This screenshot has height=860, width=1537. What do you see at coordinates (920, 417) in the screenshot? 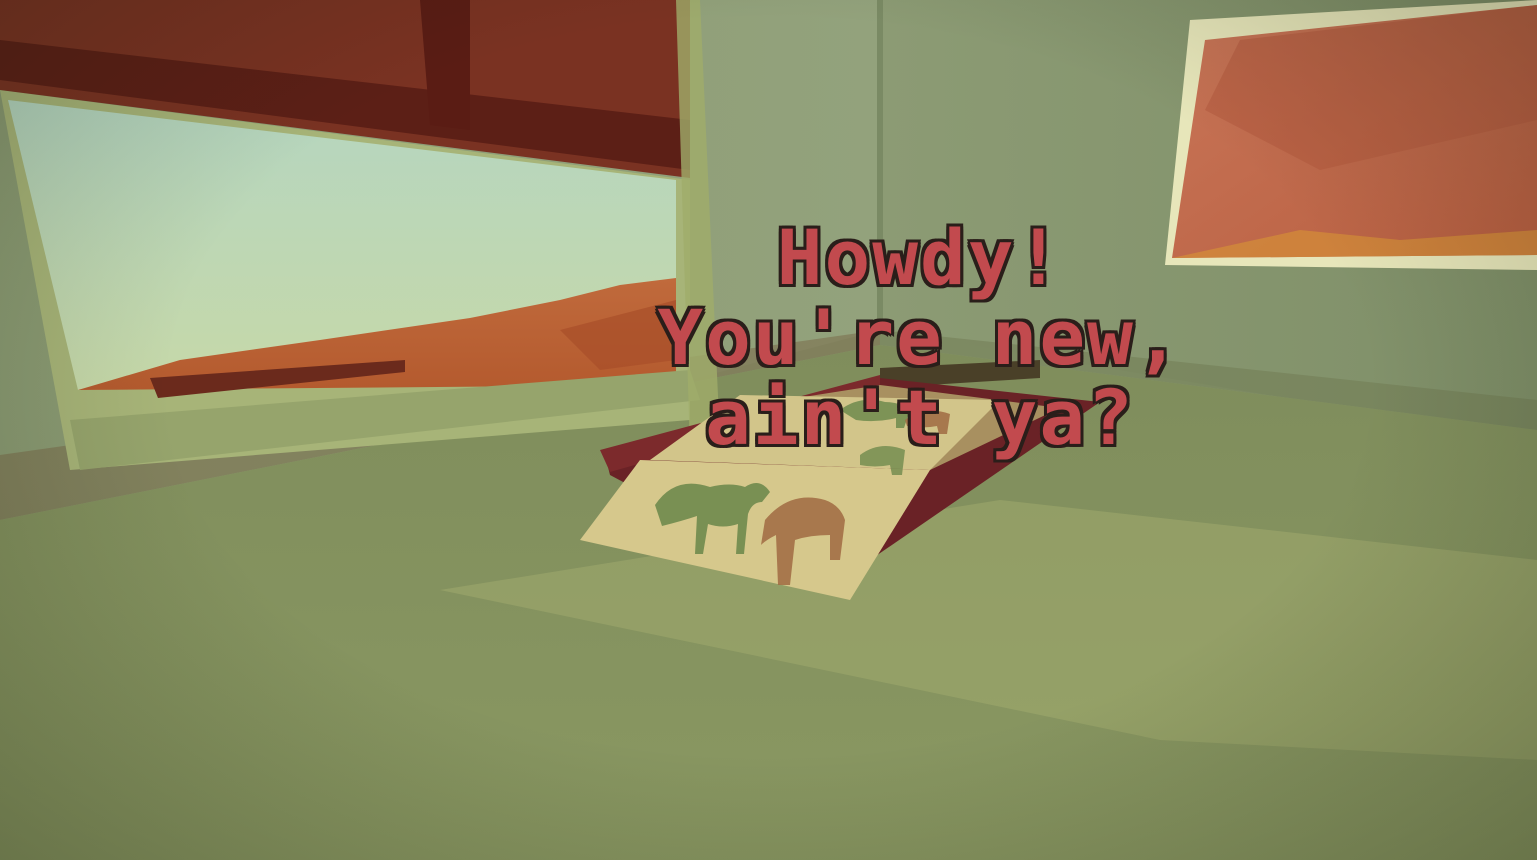
I see `dialog-line-3: ain't ya?` at bounding box center [920, 417].